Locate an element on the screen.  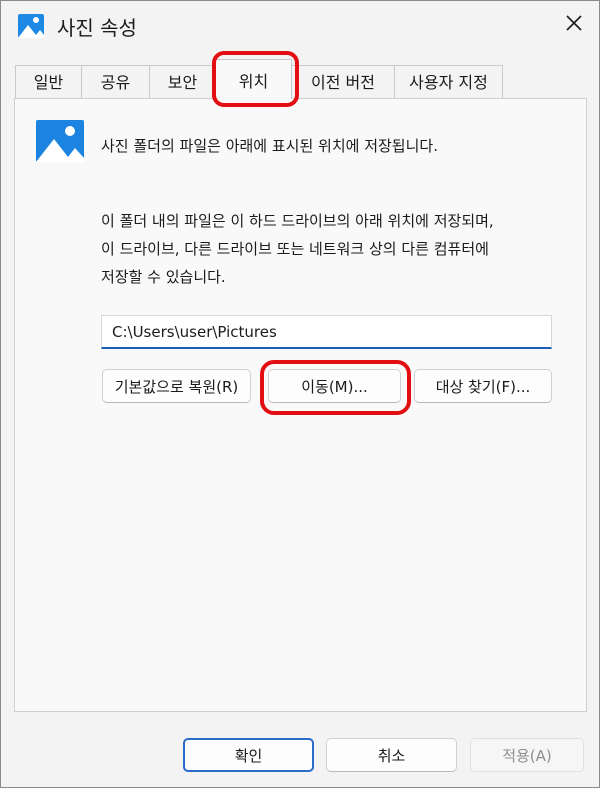
window-title: 사진 속성 is located at coordinates (97, 28).